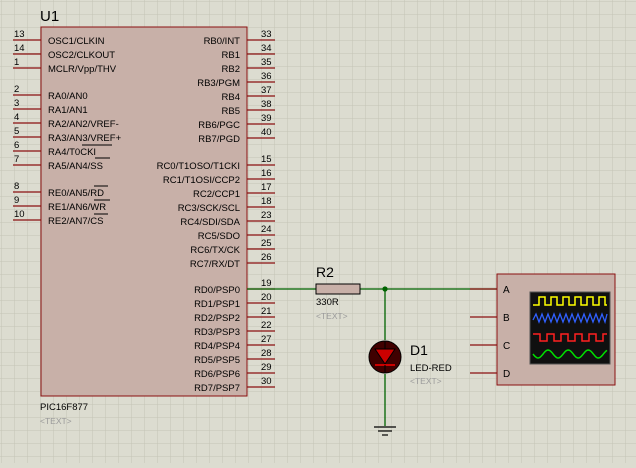 The image size is (636, 468). What do you see at coordinates (216, 194) in the screenshot?
I see `ic-pin-label: RC2/CCP1` at bounding box center [216, 194].